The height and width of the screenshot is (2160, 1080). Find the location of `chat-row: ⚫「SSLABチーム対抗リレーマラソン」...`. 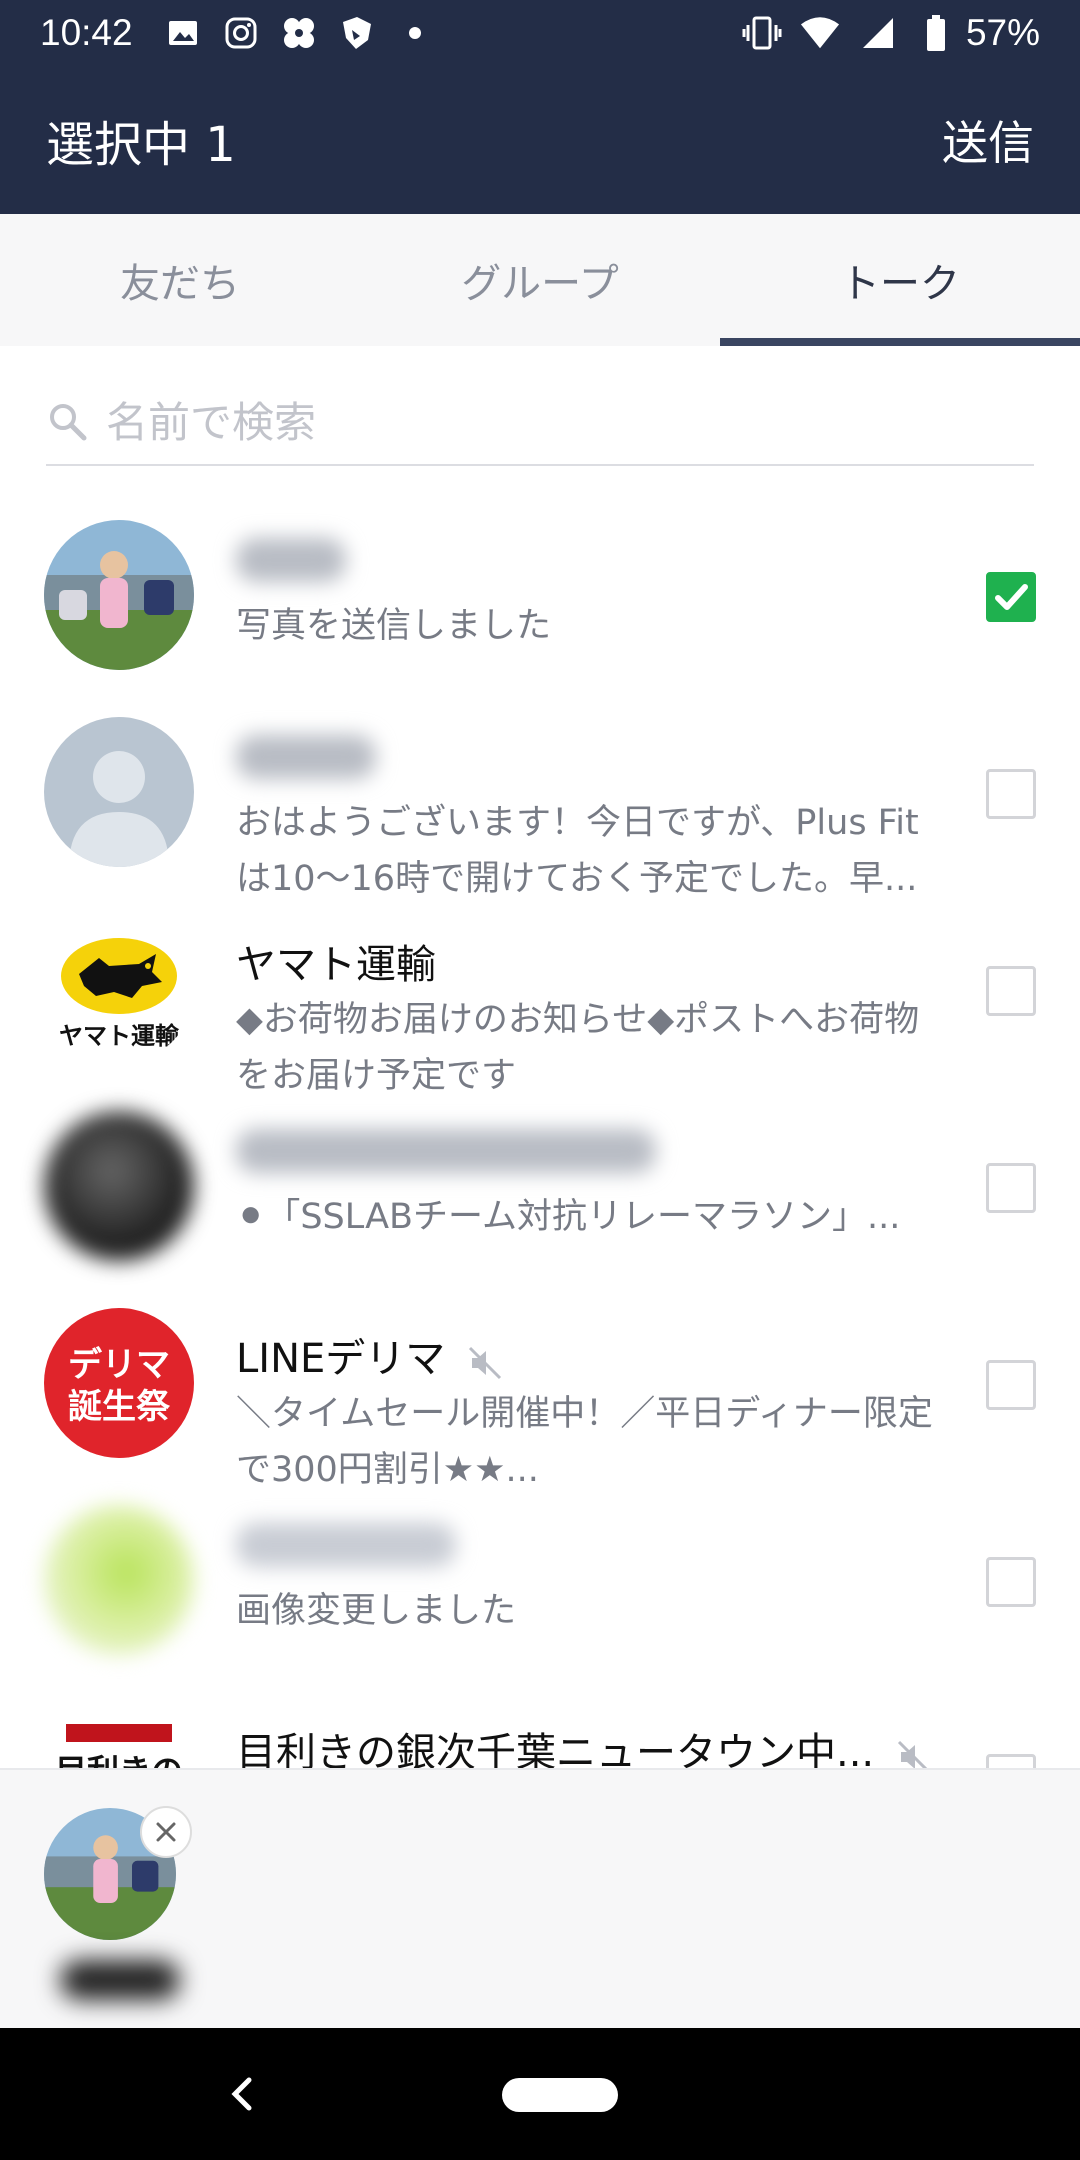

chat-row: ⚫「SSLABチーム対抗リレーマラソン」... is located at coordinates (540, 1189).